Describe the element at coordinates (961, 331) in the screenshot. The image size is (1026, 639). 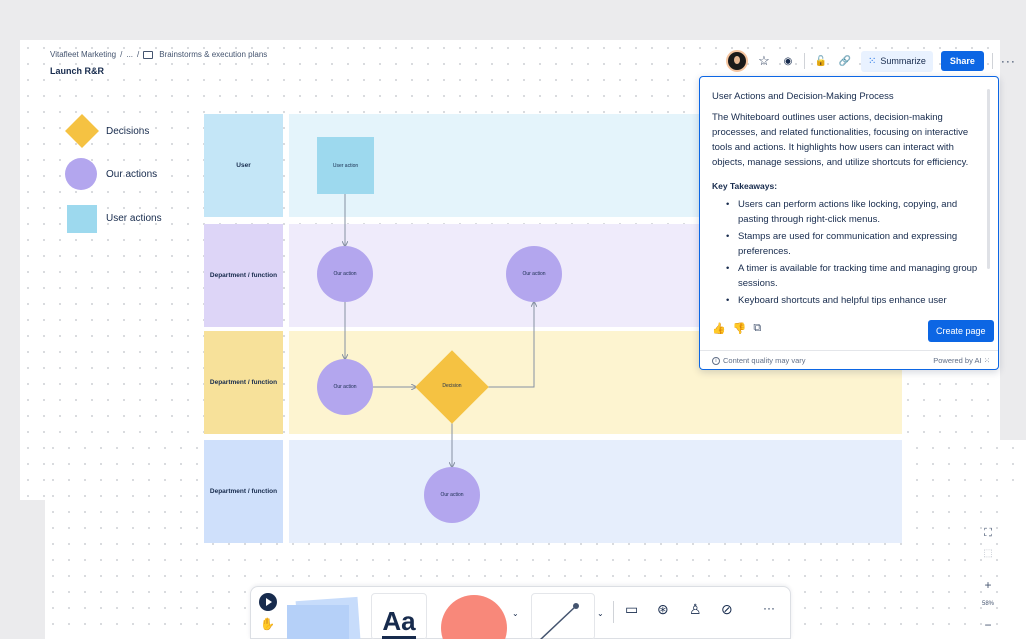
I see `create-page-button: Create page` at that location.